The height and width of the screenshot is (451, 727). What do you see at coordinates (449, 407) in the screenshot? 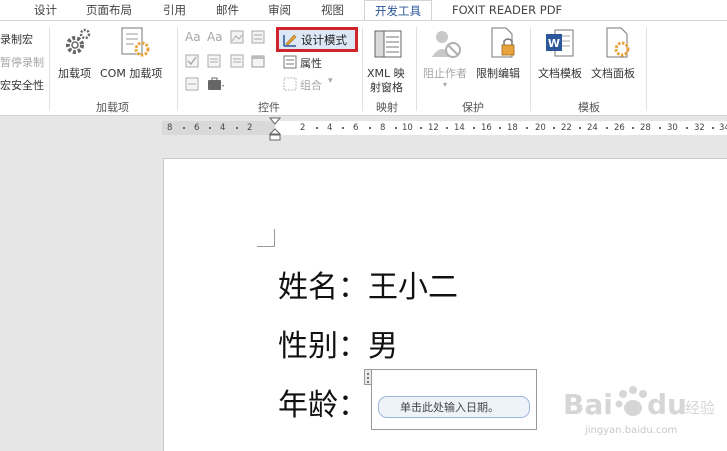
I see `date-placeholder-text: 单击此处输入日期。` at bounding box center [449, 407].